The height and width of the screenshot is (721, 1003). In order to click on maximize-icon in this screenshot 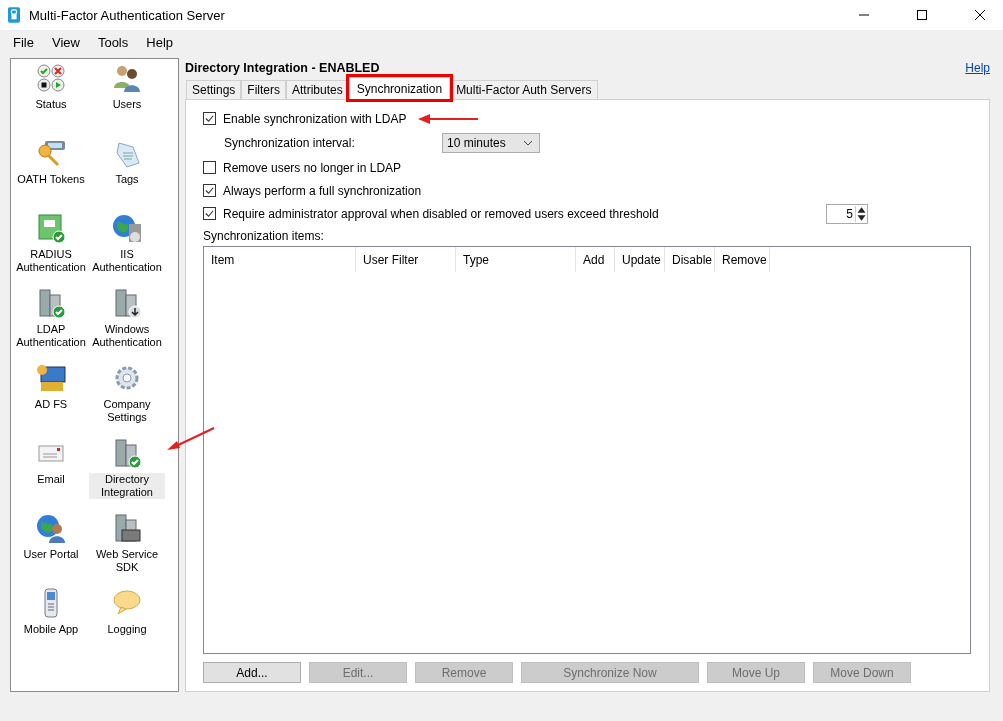, I will do `click(922, 15)`.